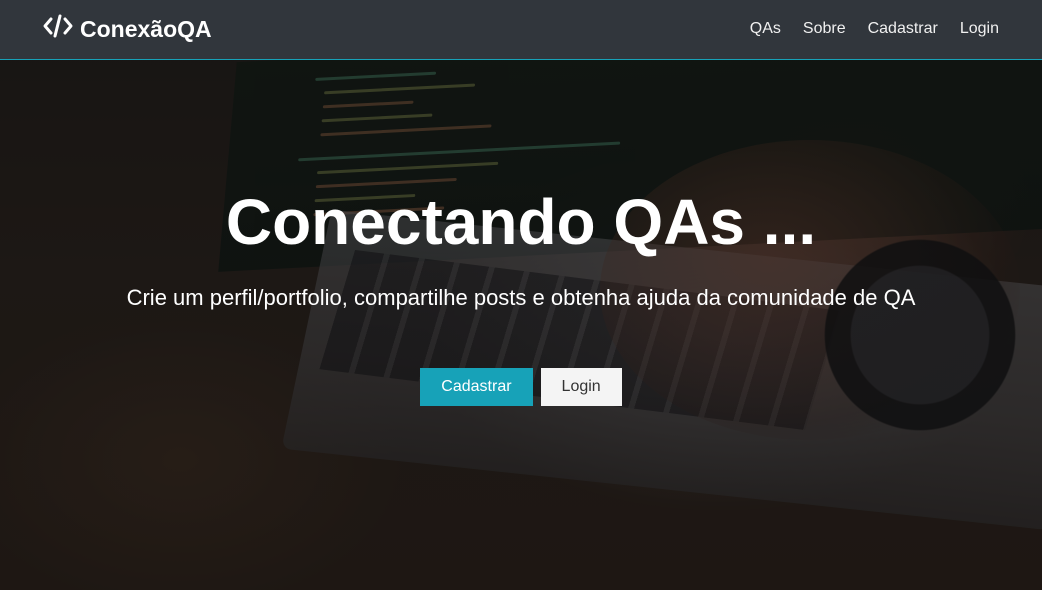 This screenshot has width=1042, height=590. Describe the element at coordinates (476, 387) in the screenshot. I see `register-button: Cadastrar` at that location.